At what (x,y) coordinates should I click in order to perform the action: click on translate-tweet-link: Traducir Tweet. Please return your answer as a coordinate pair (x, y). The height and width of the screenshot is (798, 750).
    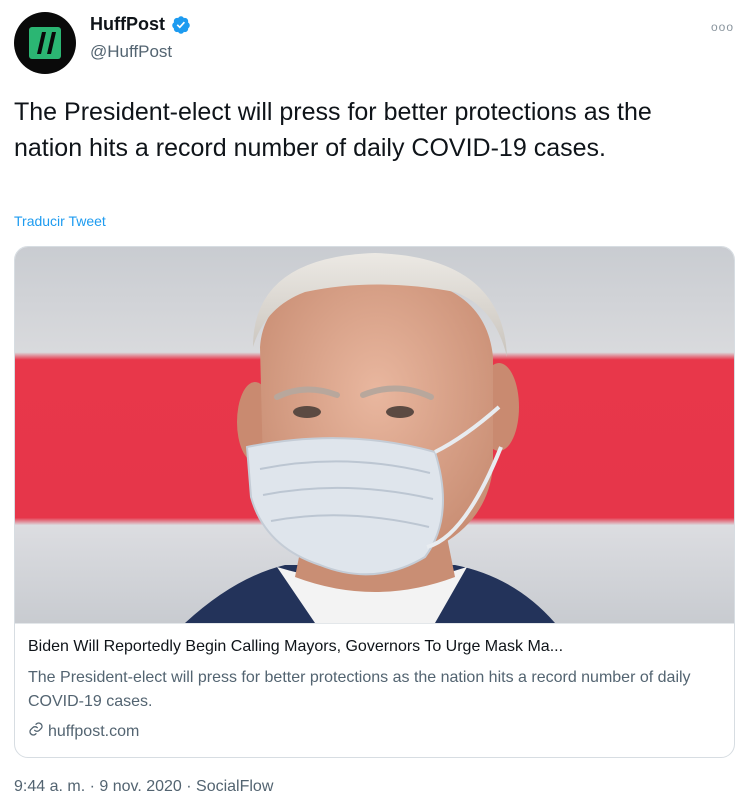
    Looking at the image, I should click on (60, 221).